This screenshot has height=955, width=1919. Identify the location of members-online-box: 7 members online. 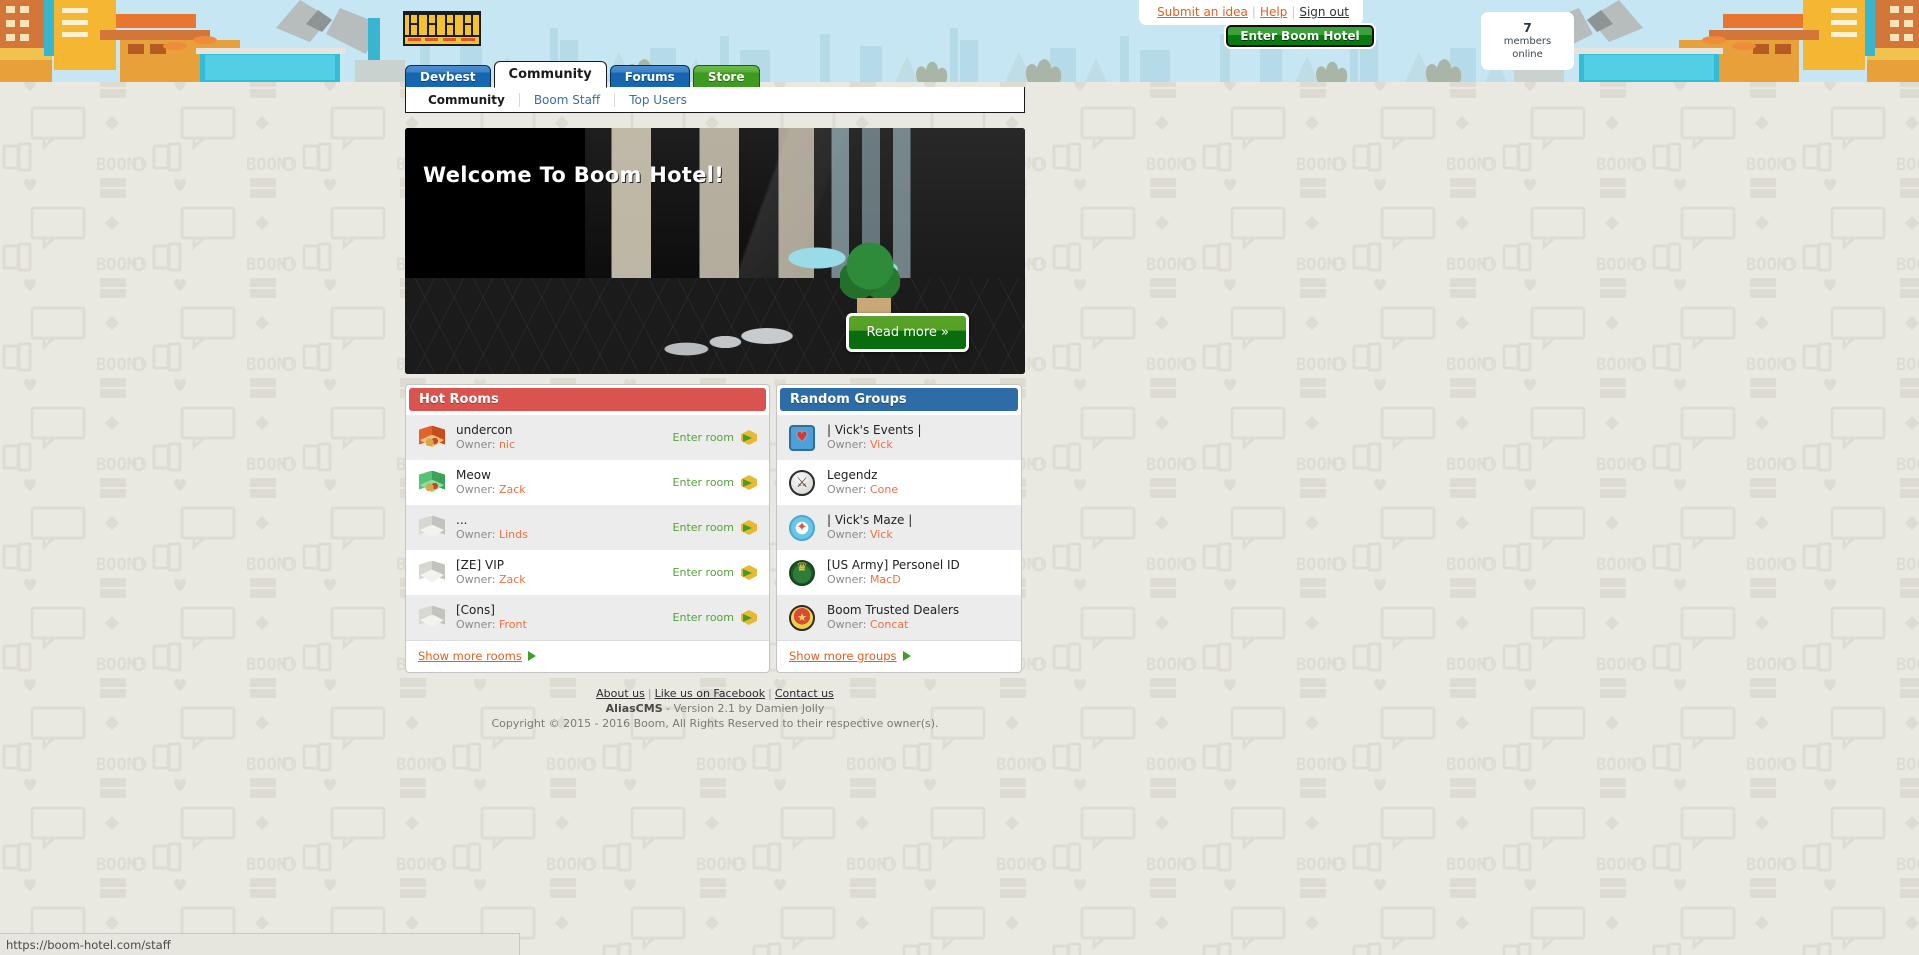
(1527, 41).